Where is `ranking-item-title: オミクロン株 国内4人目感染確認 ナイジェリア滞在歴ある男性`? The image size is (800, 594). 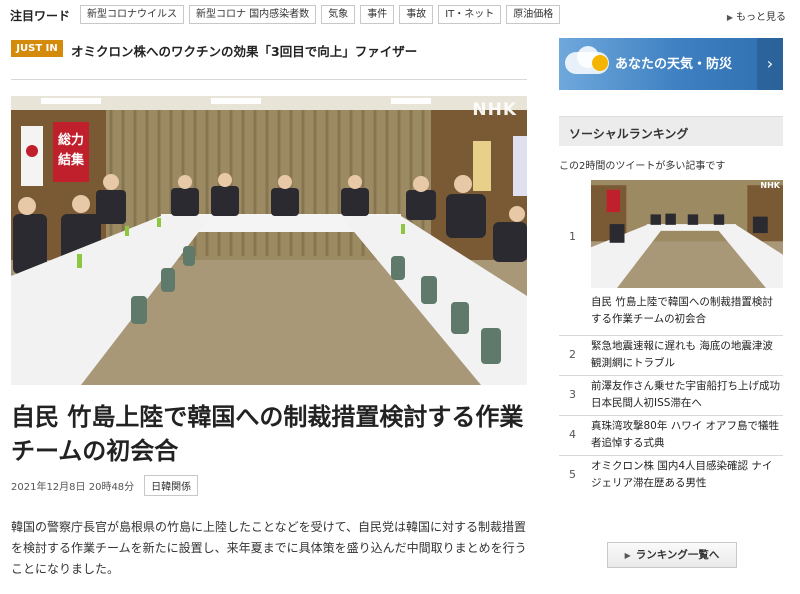
ranking-item-title: オミクロン株 国内4人目感染確認 ナイジェリア滞在歴ある男性 is located at coordinates (682, 474).